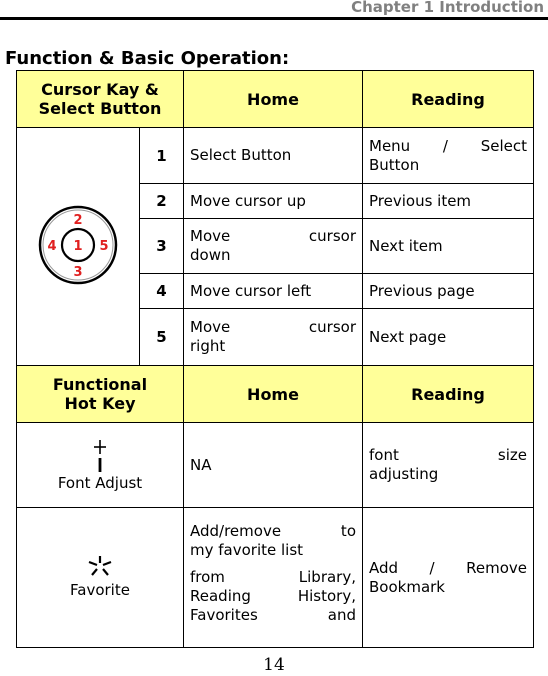  What do you see at coordinates (448, 567) in the screenshot?
I see `text-line: Add / Remove` at bounding box center [448, 567].